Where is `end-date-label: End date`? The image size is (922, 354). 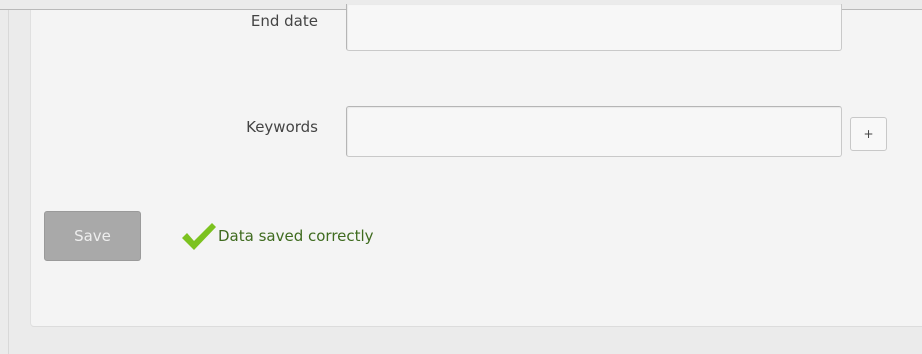
end-date-label: End date is located at coordinates (284, 21).